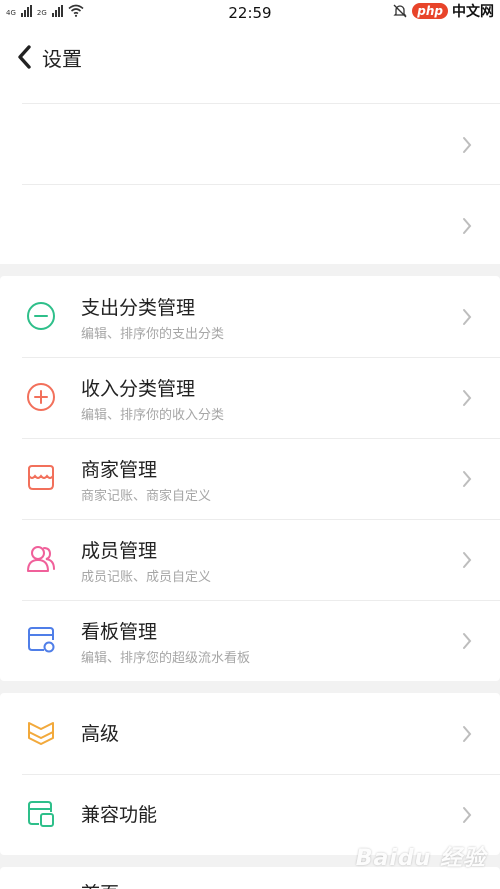 This screenshot has height=889, width=500. What do you see at coordinates (430, 11) in the screenshot?
I see `php-logo: php` at bounding box center [430, 11].